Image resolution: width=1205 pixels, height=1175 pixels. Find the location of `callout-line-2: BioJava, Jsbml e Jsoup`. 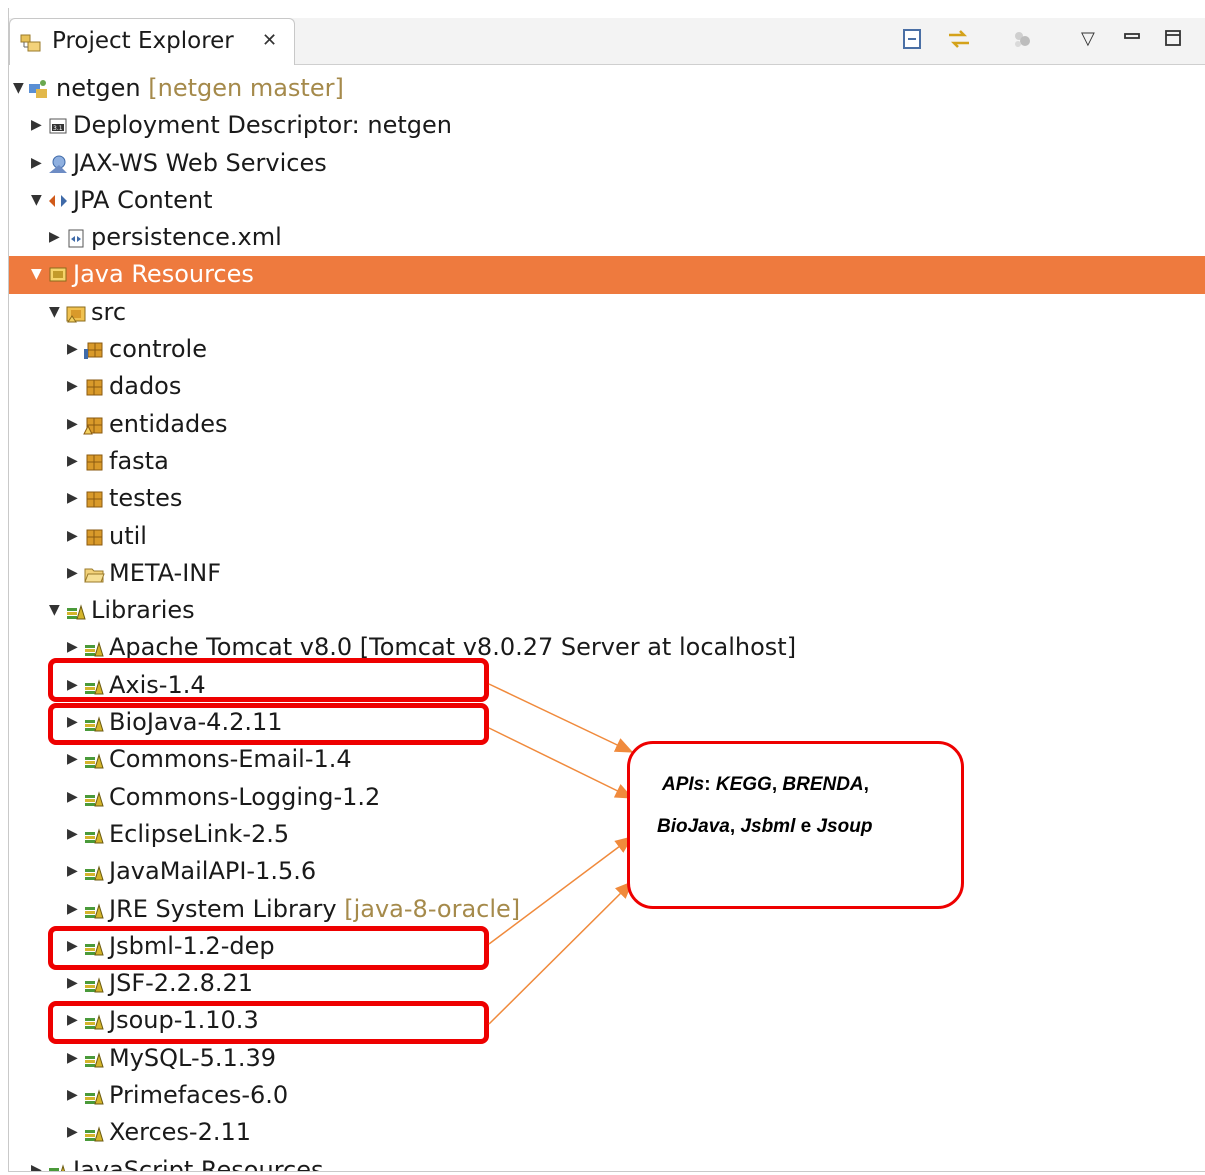

callout-line-2: BioJava, Jsbml e Jsoup is located at coordinates (765, 826).